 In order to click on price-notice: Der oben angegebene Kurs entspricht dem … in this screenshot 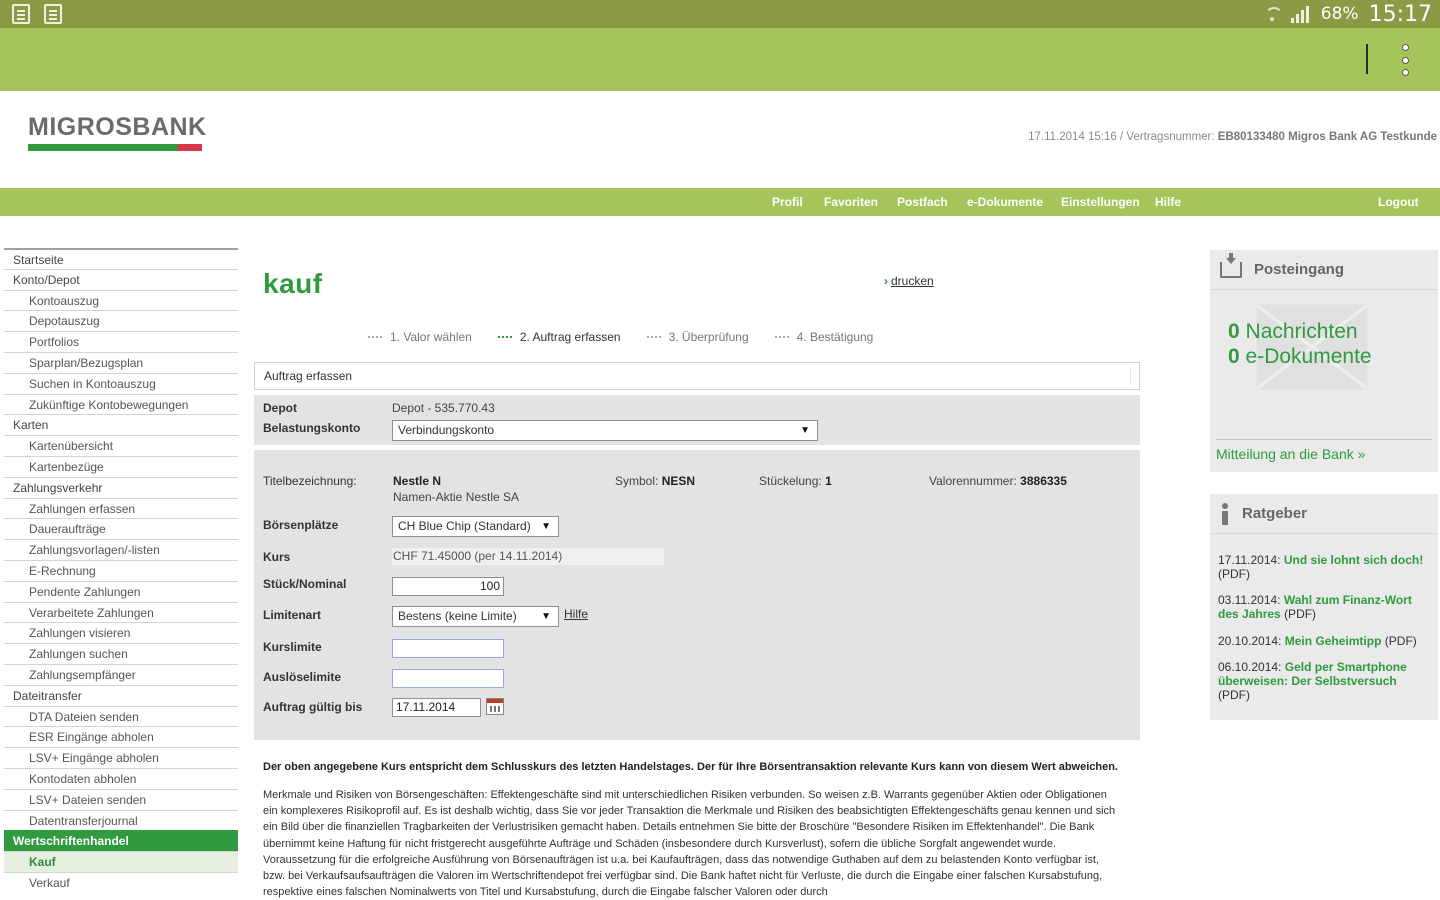, I will do `click(690, 767)`.